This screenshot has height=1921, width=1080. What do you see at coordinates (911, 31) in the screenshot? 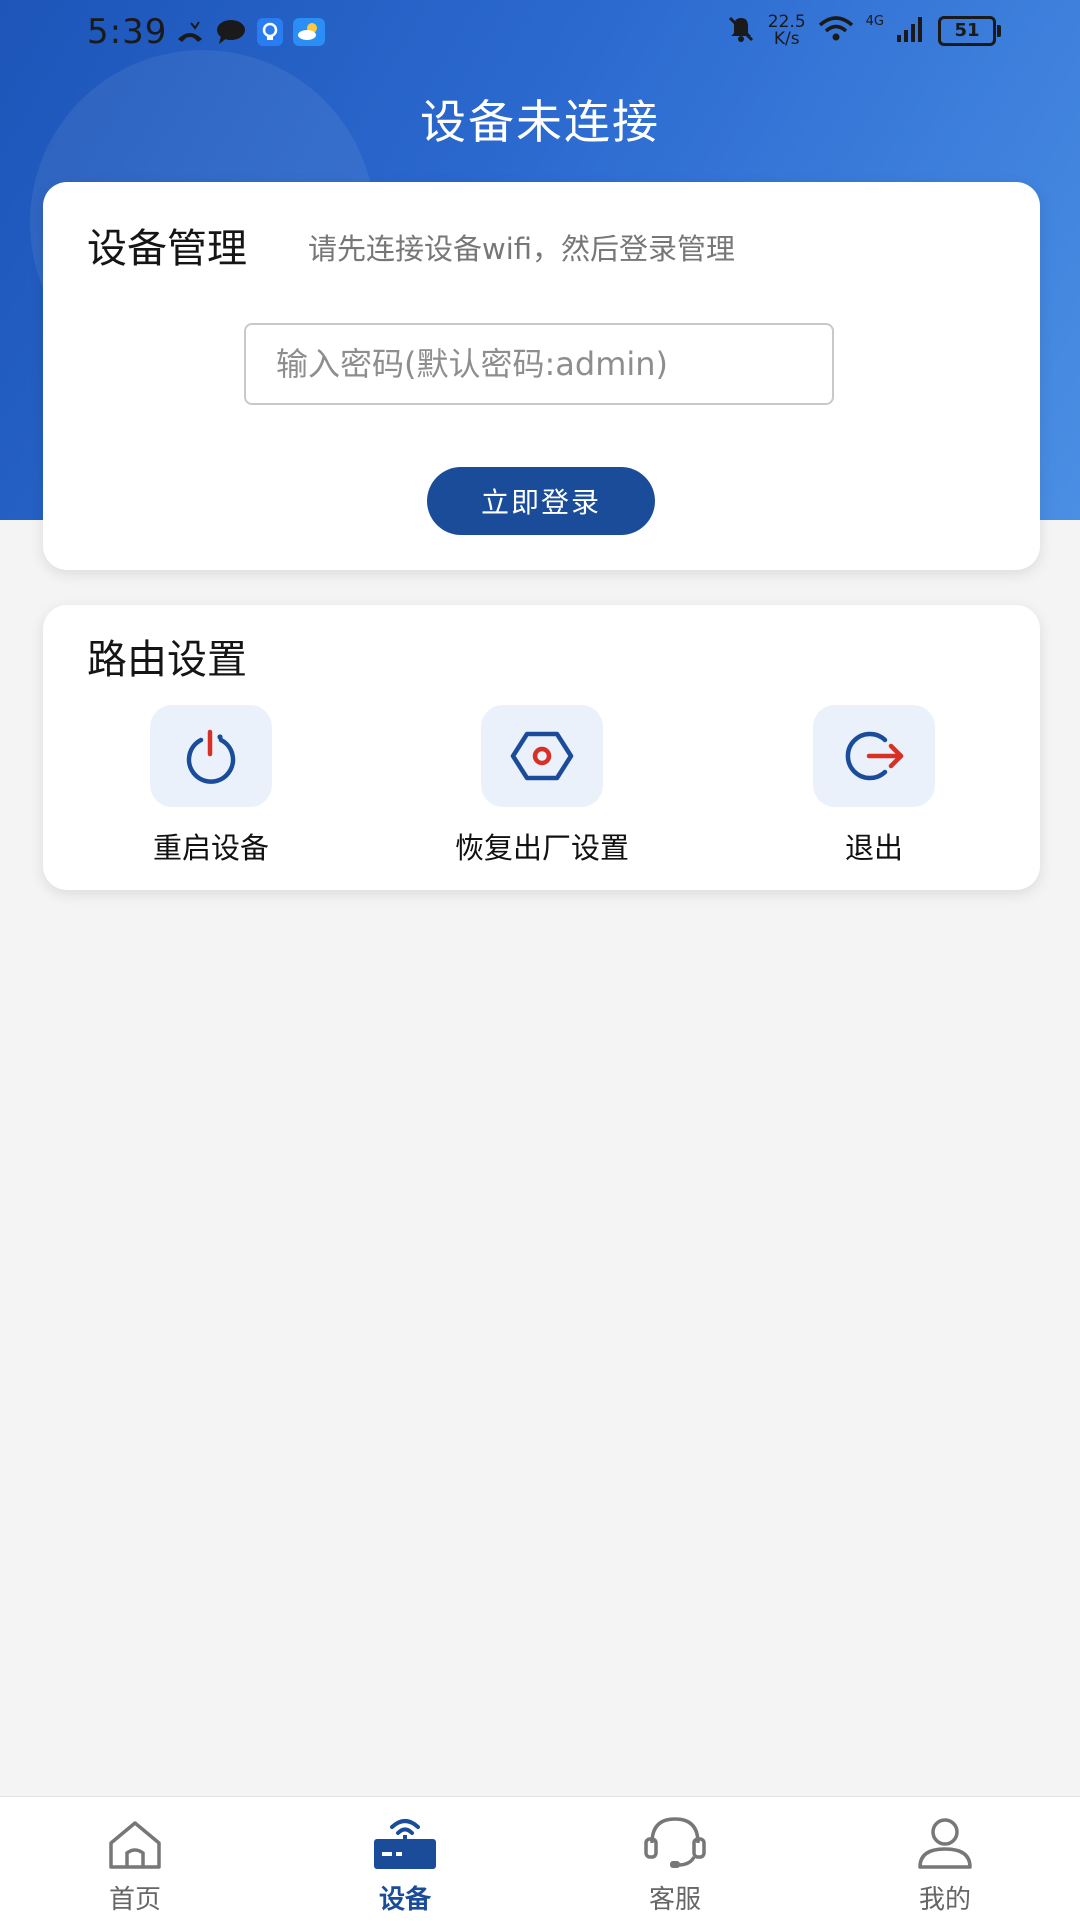
I see `signal-icon` at bounding box center [911, 31].